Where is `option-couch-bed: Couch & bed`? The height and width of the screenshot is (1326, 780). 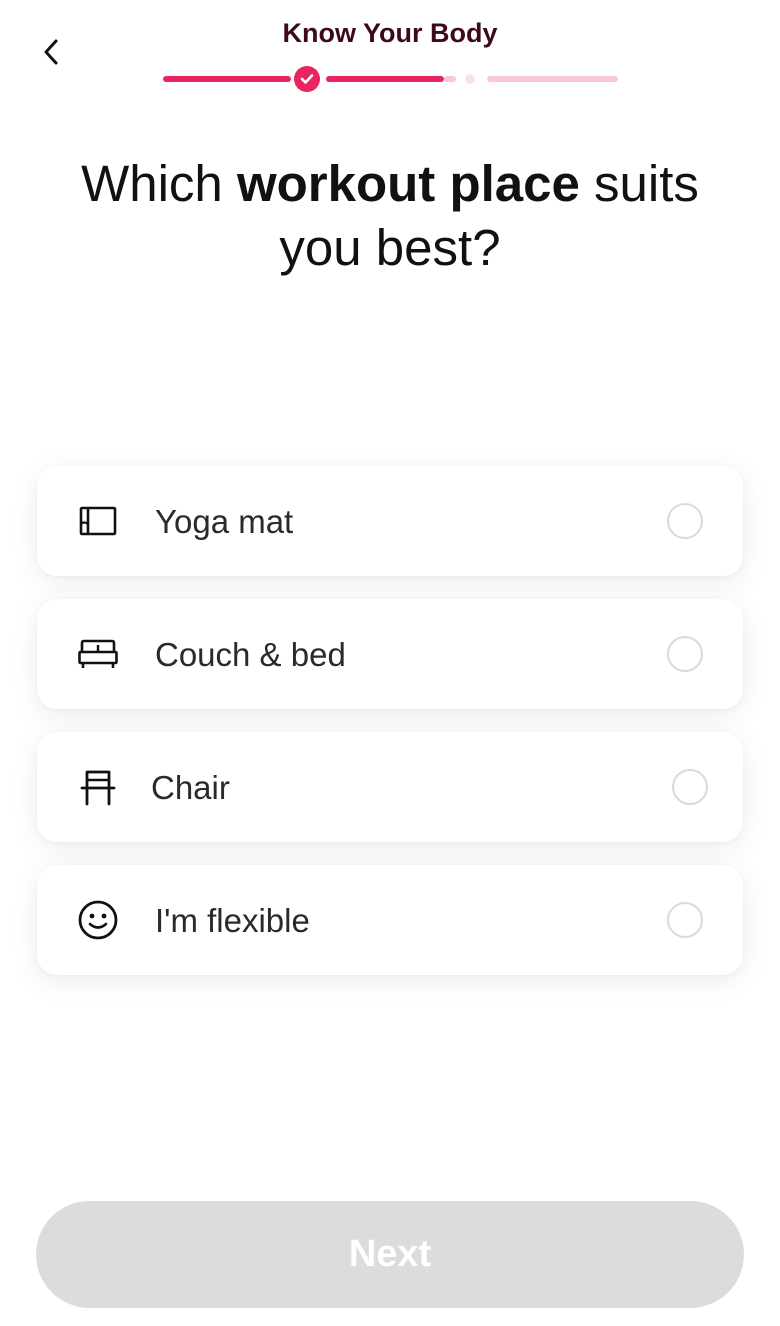
option-couch-bed: Couch & bed is located at coordinates (390, 654).